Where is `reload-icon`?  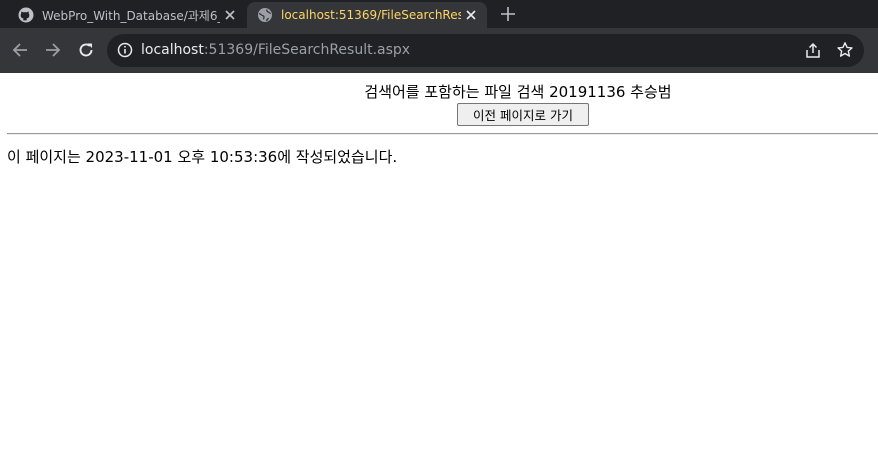
reload-icon is located at coordinates (86, 50).